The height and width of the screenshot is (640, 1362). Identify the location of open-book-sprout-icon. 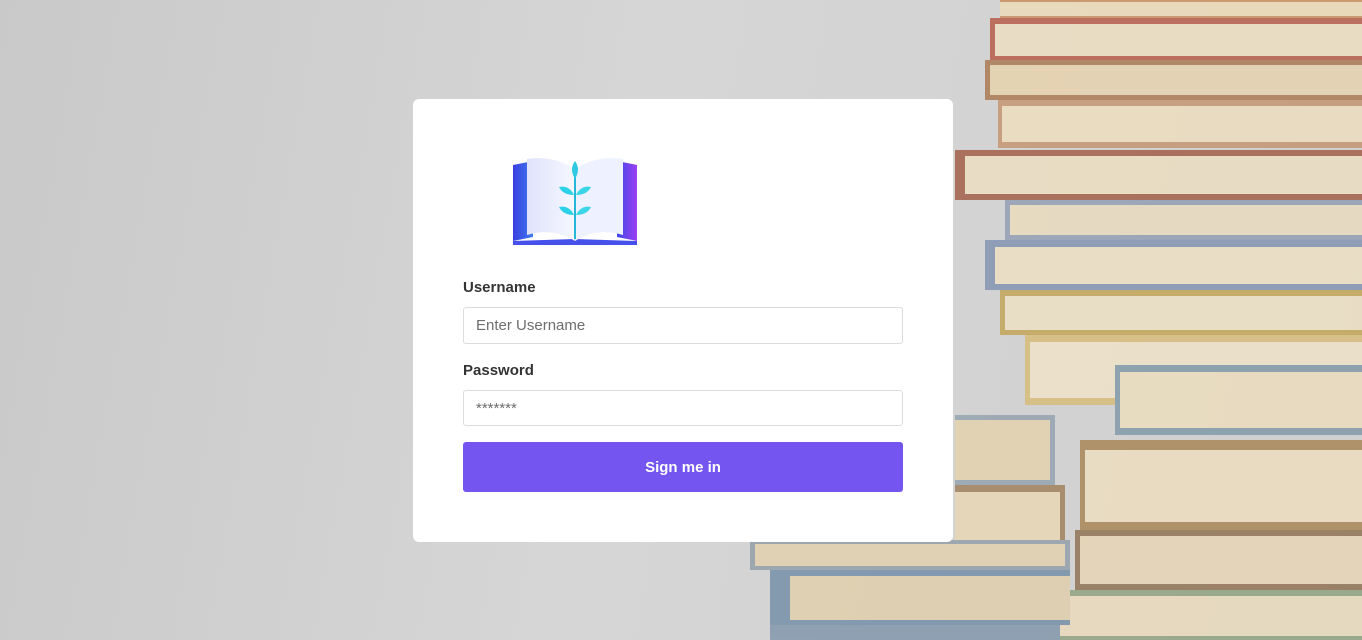
(575, 201).